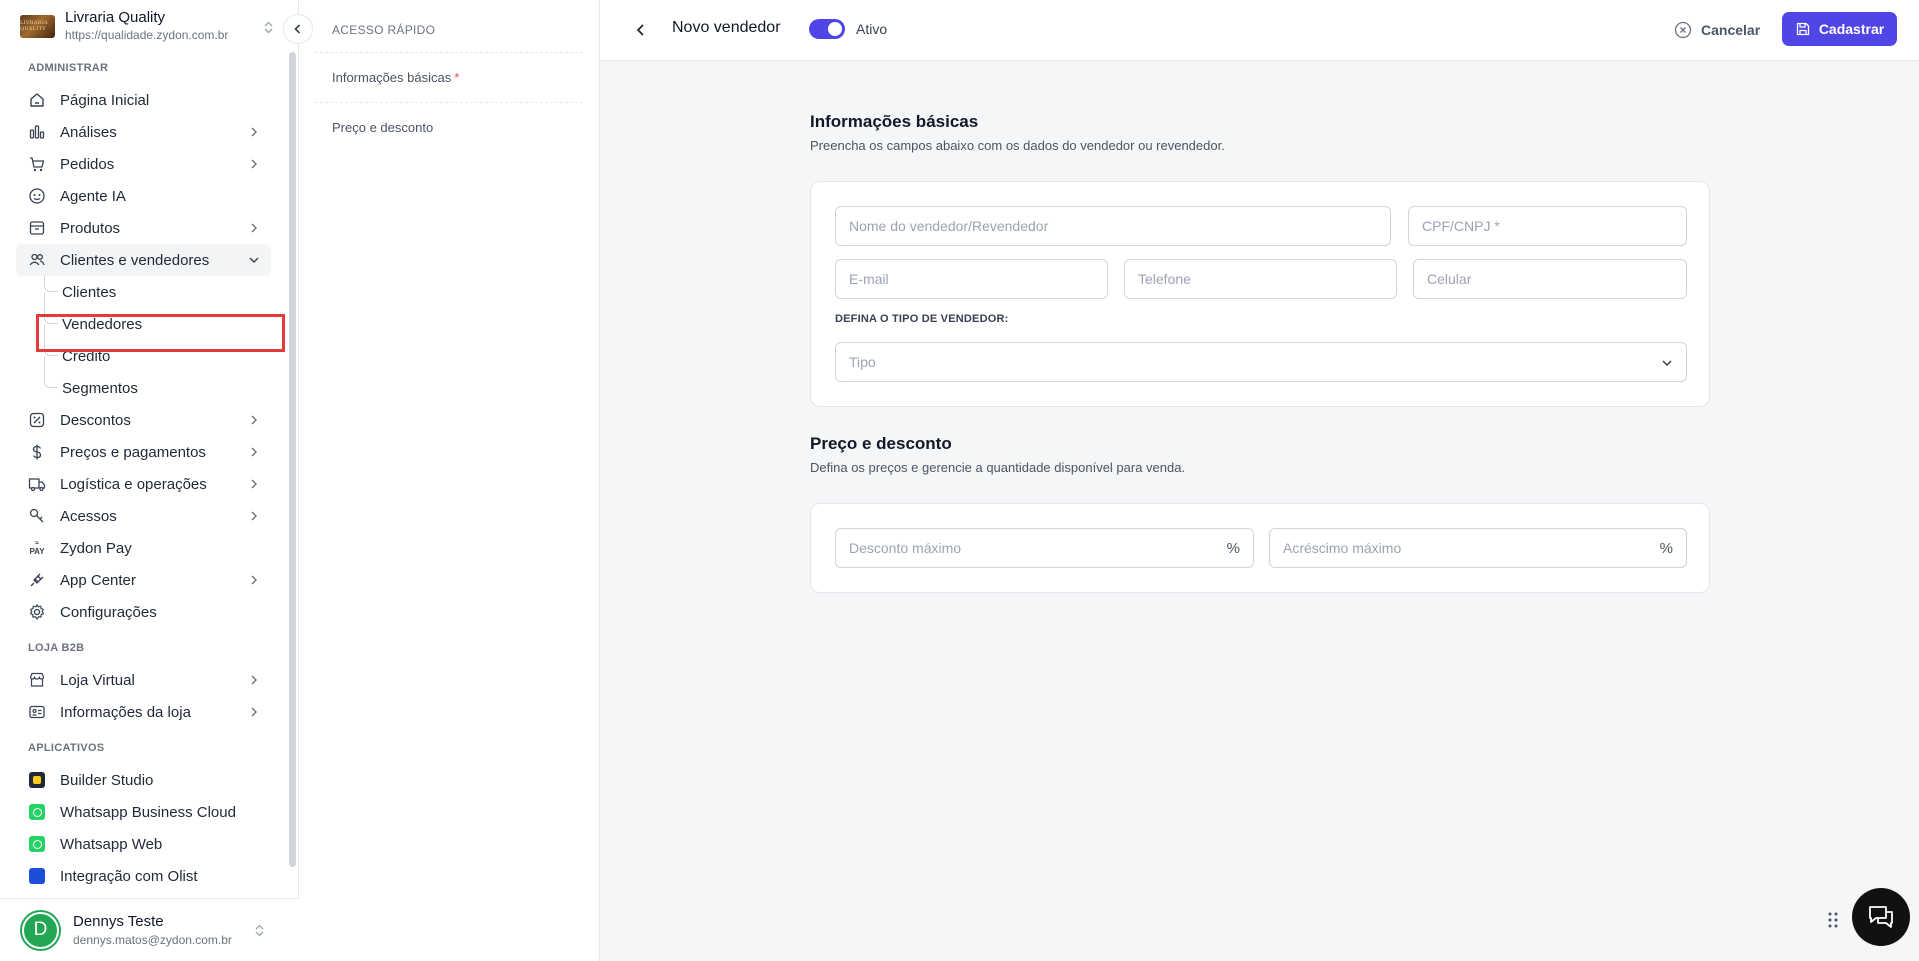 Image resolution: width=1919 pixels, height=961 pixels. What do you see at coordinates (1550, 279) in the screenshot?
I see `mobile-field: Celular` at bounding box center [1550, 279].